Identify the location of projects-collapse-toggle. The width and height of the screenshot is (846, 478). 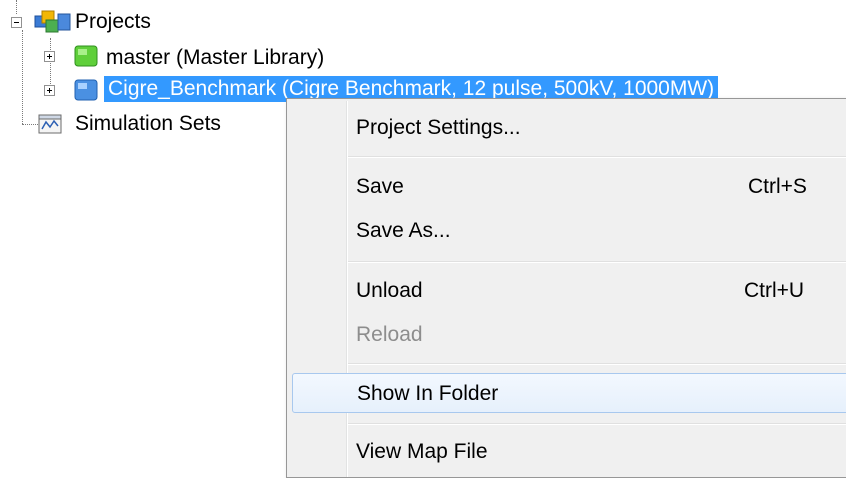
(16, 22).